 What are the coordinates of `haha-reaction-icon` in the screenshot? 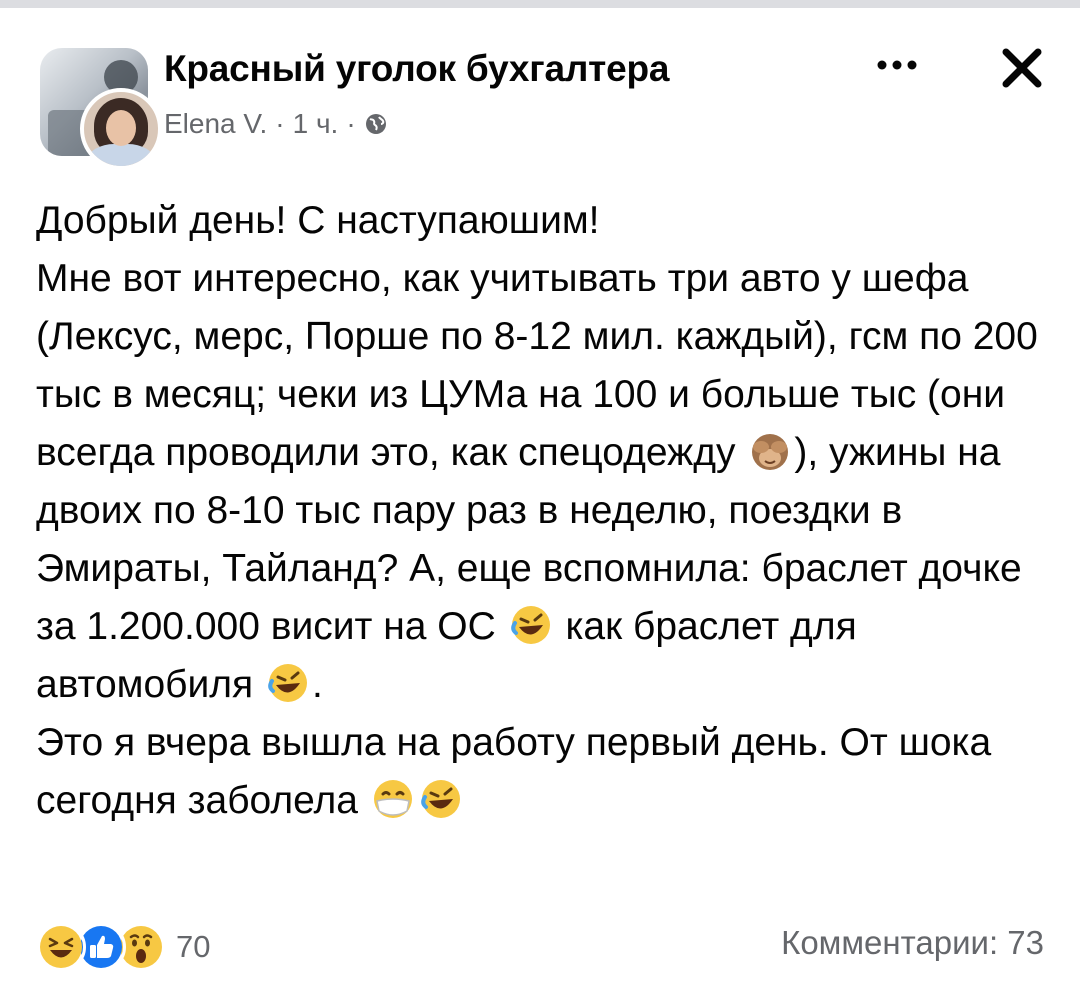 It's located at (61, 947).